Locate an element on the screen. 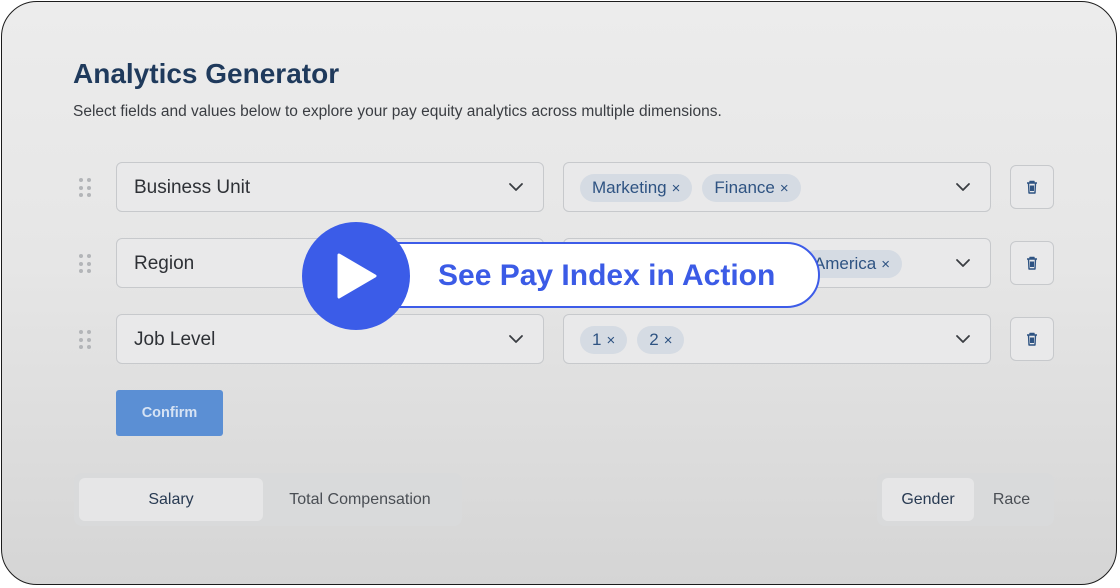 This screenshot has height=588, width=1120. play-button is located at coordinates (356, 276).